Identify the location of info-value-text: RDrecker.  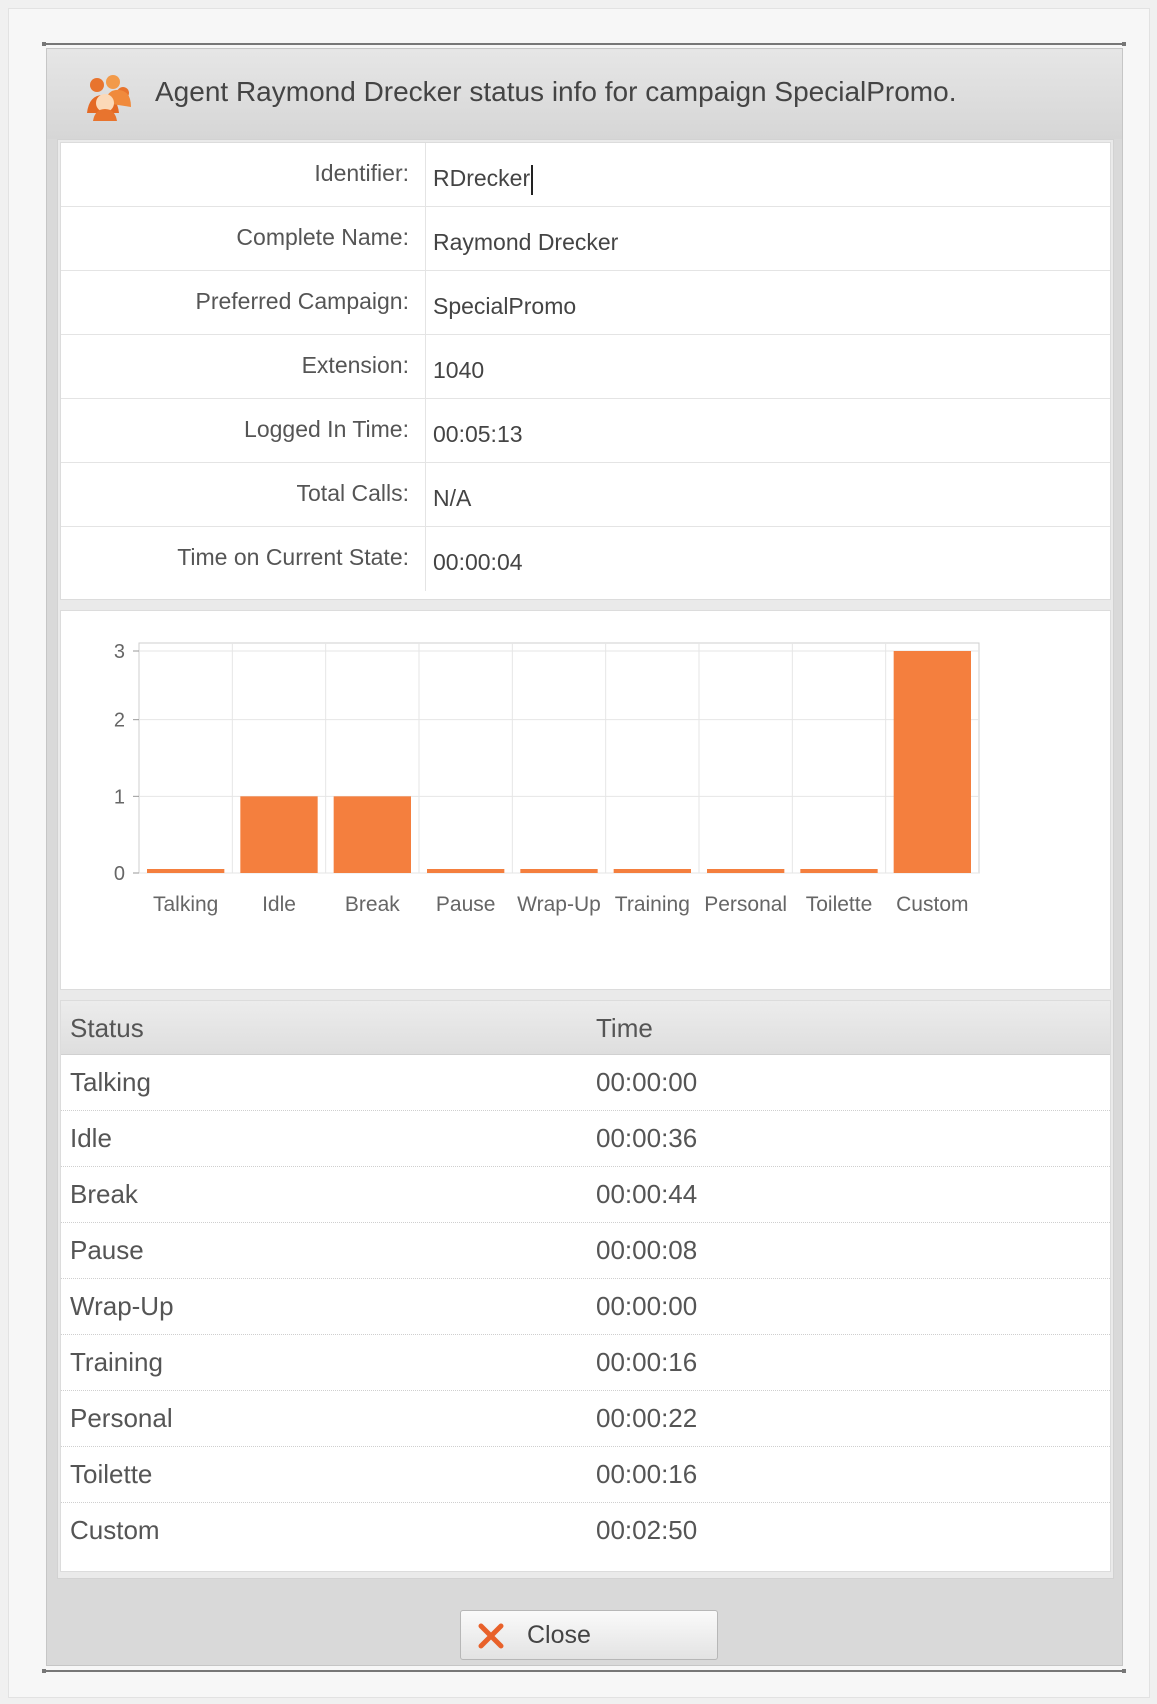
(482, 178).